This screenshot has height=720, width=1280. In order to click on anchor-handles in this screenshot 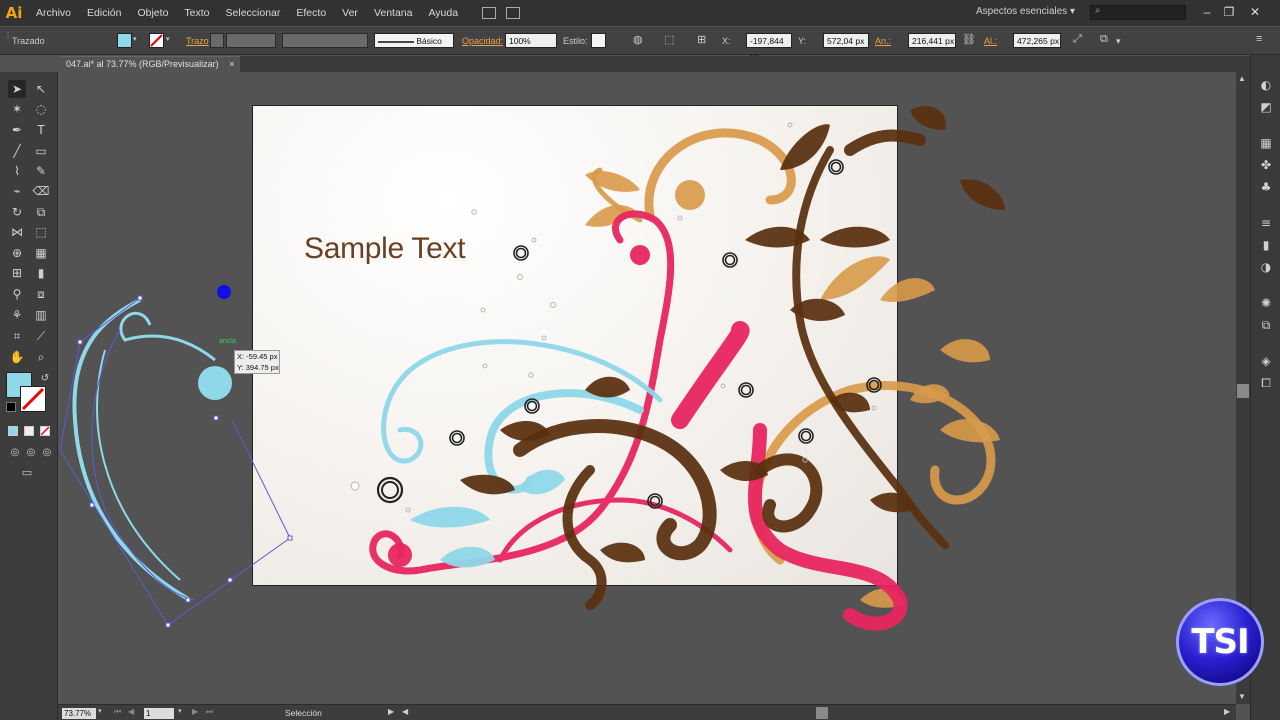, I will do `click(185, 461)`.